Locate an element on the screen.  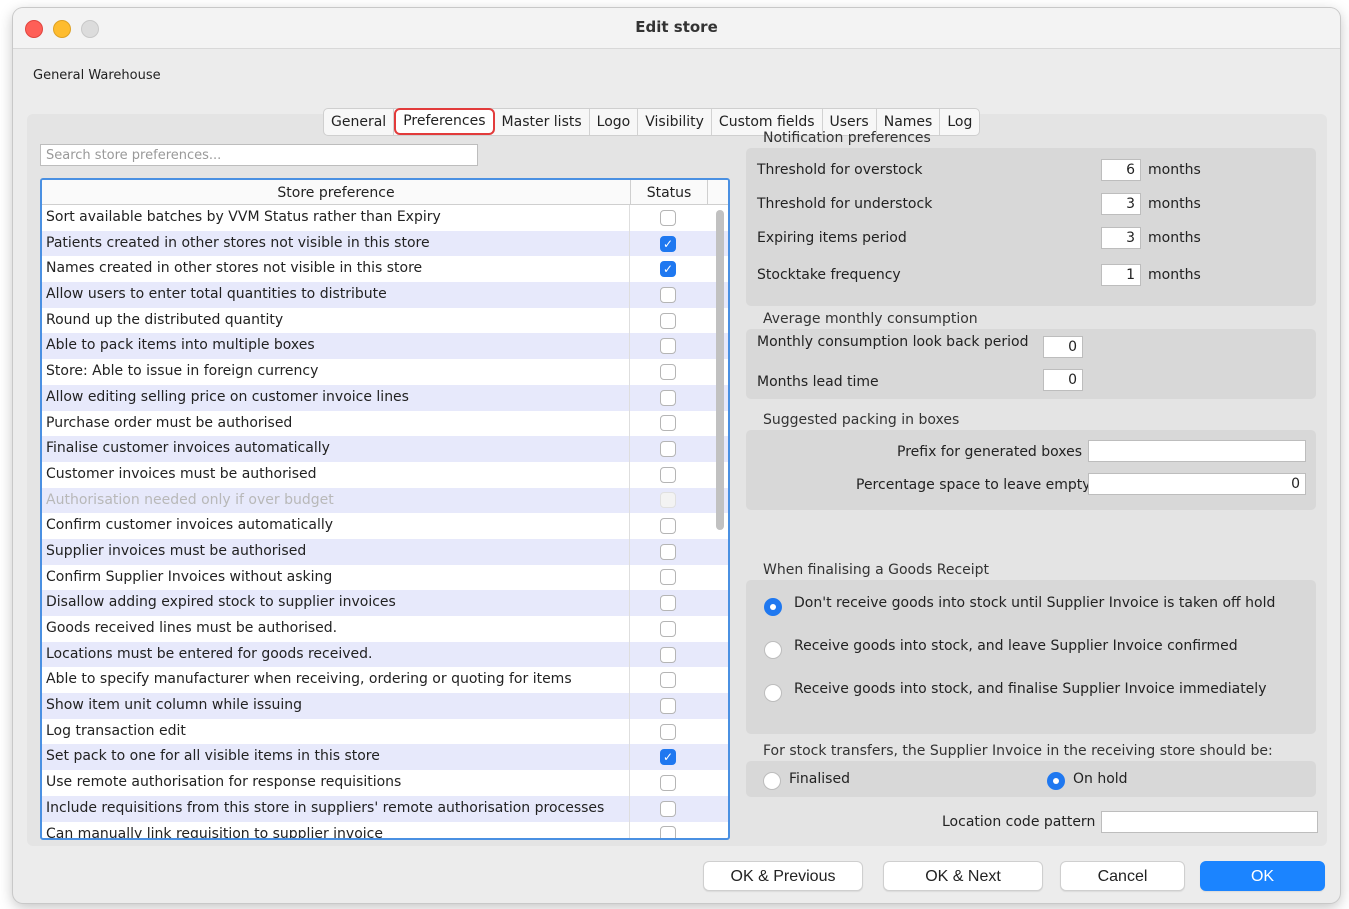
table-row: Round up the distributed quantity is located at coordinates (385, 320).